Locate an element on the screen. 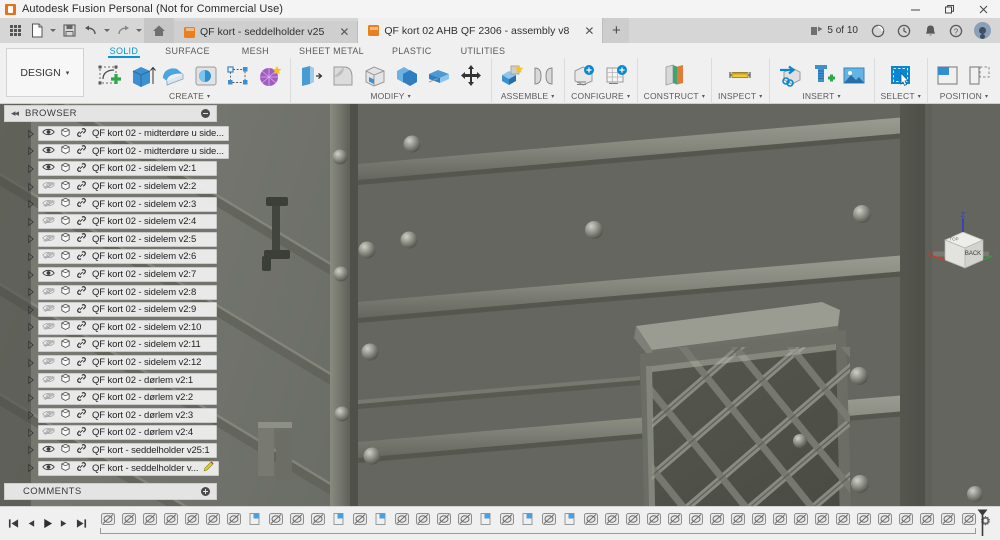  window-selection-icon is located at coordinates (901, 76).